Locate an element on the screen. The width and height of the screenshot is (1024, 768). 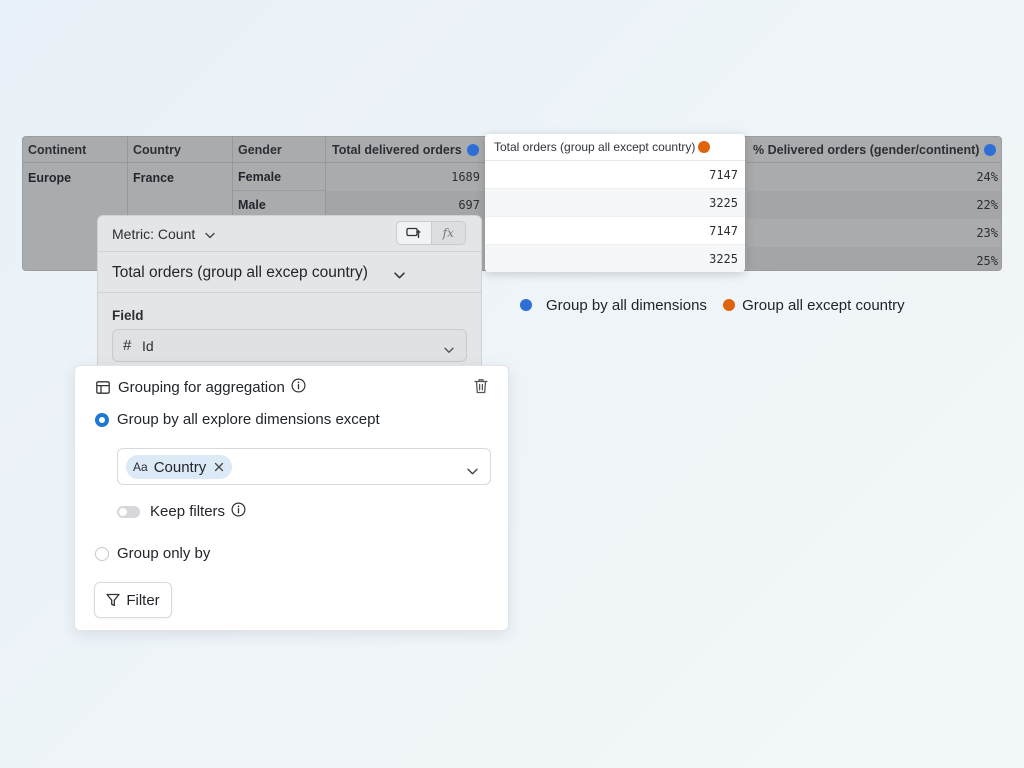
table-icon is located at coordinates (103, 387).